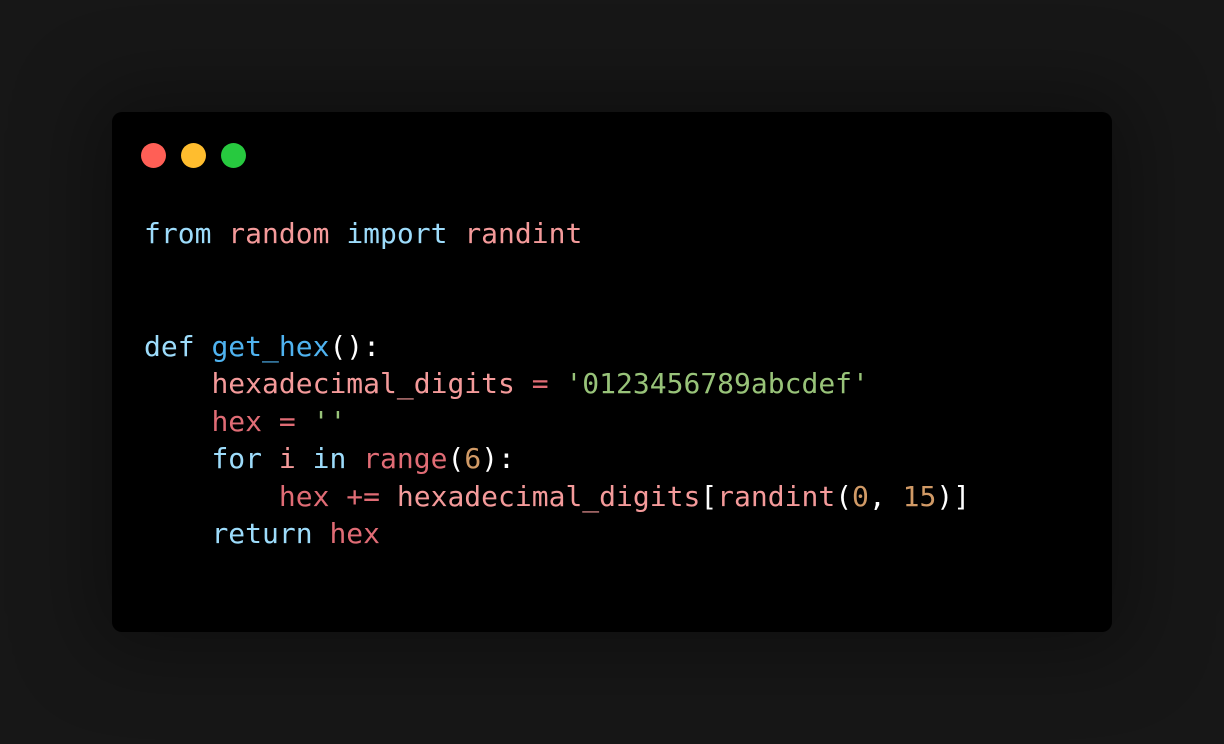 The image size is (1224, 744). I want to click on code-token-keyword: in, so click(329, 458).